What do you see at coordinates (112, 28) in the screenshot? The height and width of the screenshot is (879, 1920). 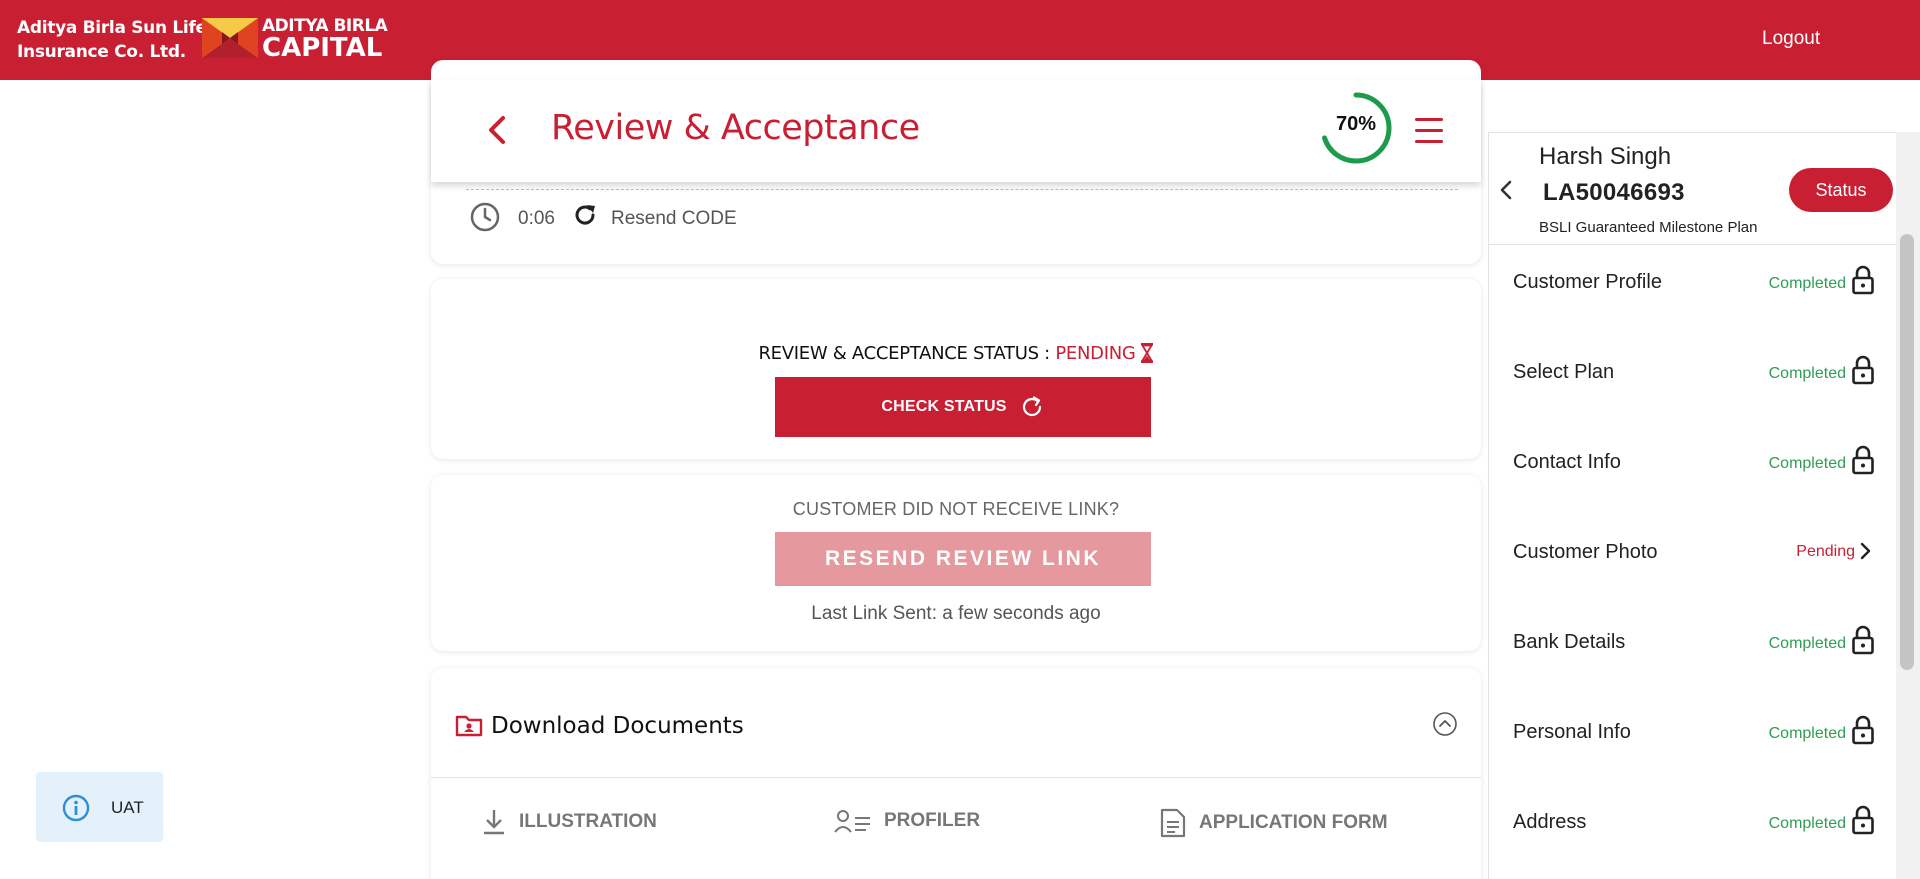 I see `company-name-line1: Aditya Birla Sun Life` at bounding box center [112, 28].